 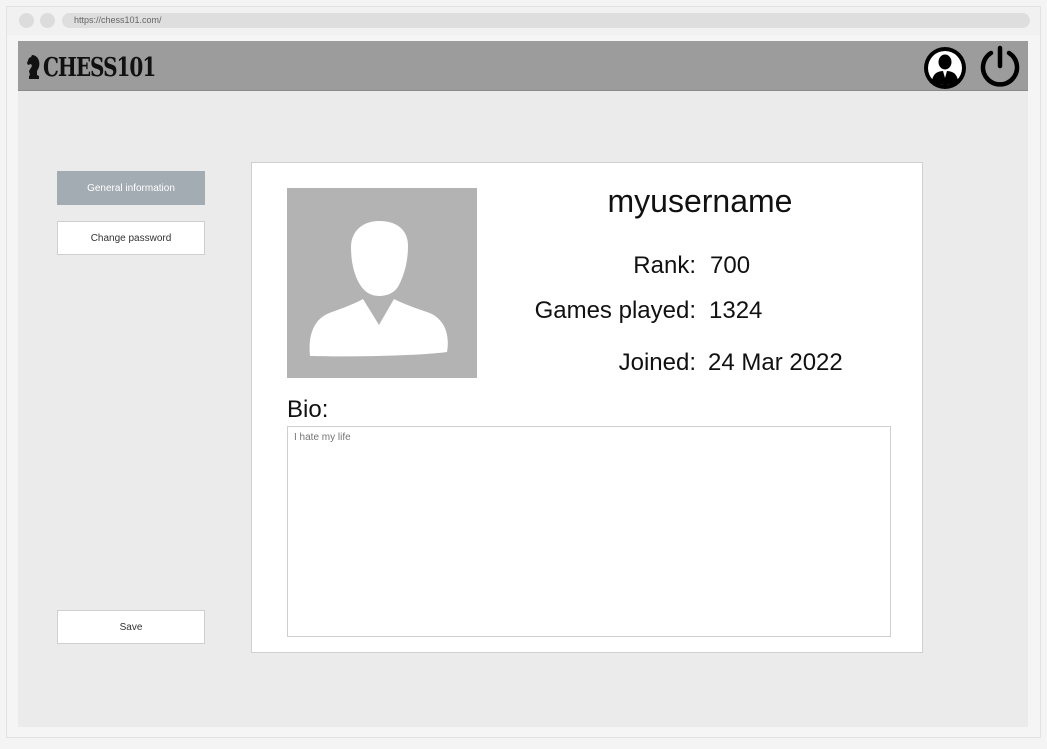 What do you see at coordinates (99, 67) in the screenshot?
I see `logo-text: CHESS101` at bounding box center [99, 67].